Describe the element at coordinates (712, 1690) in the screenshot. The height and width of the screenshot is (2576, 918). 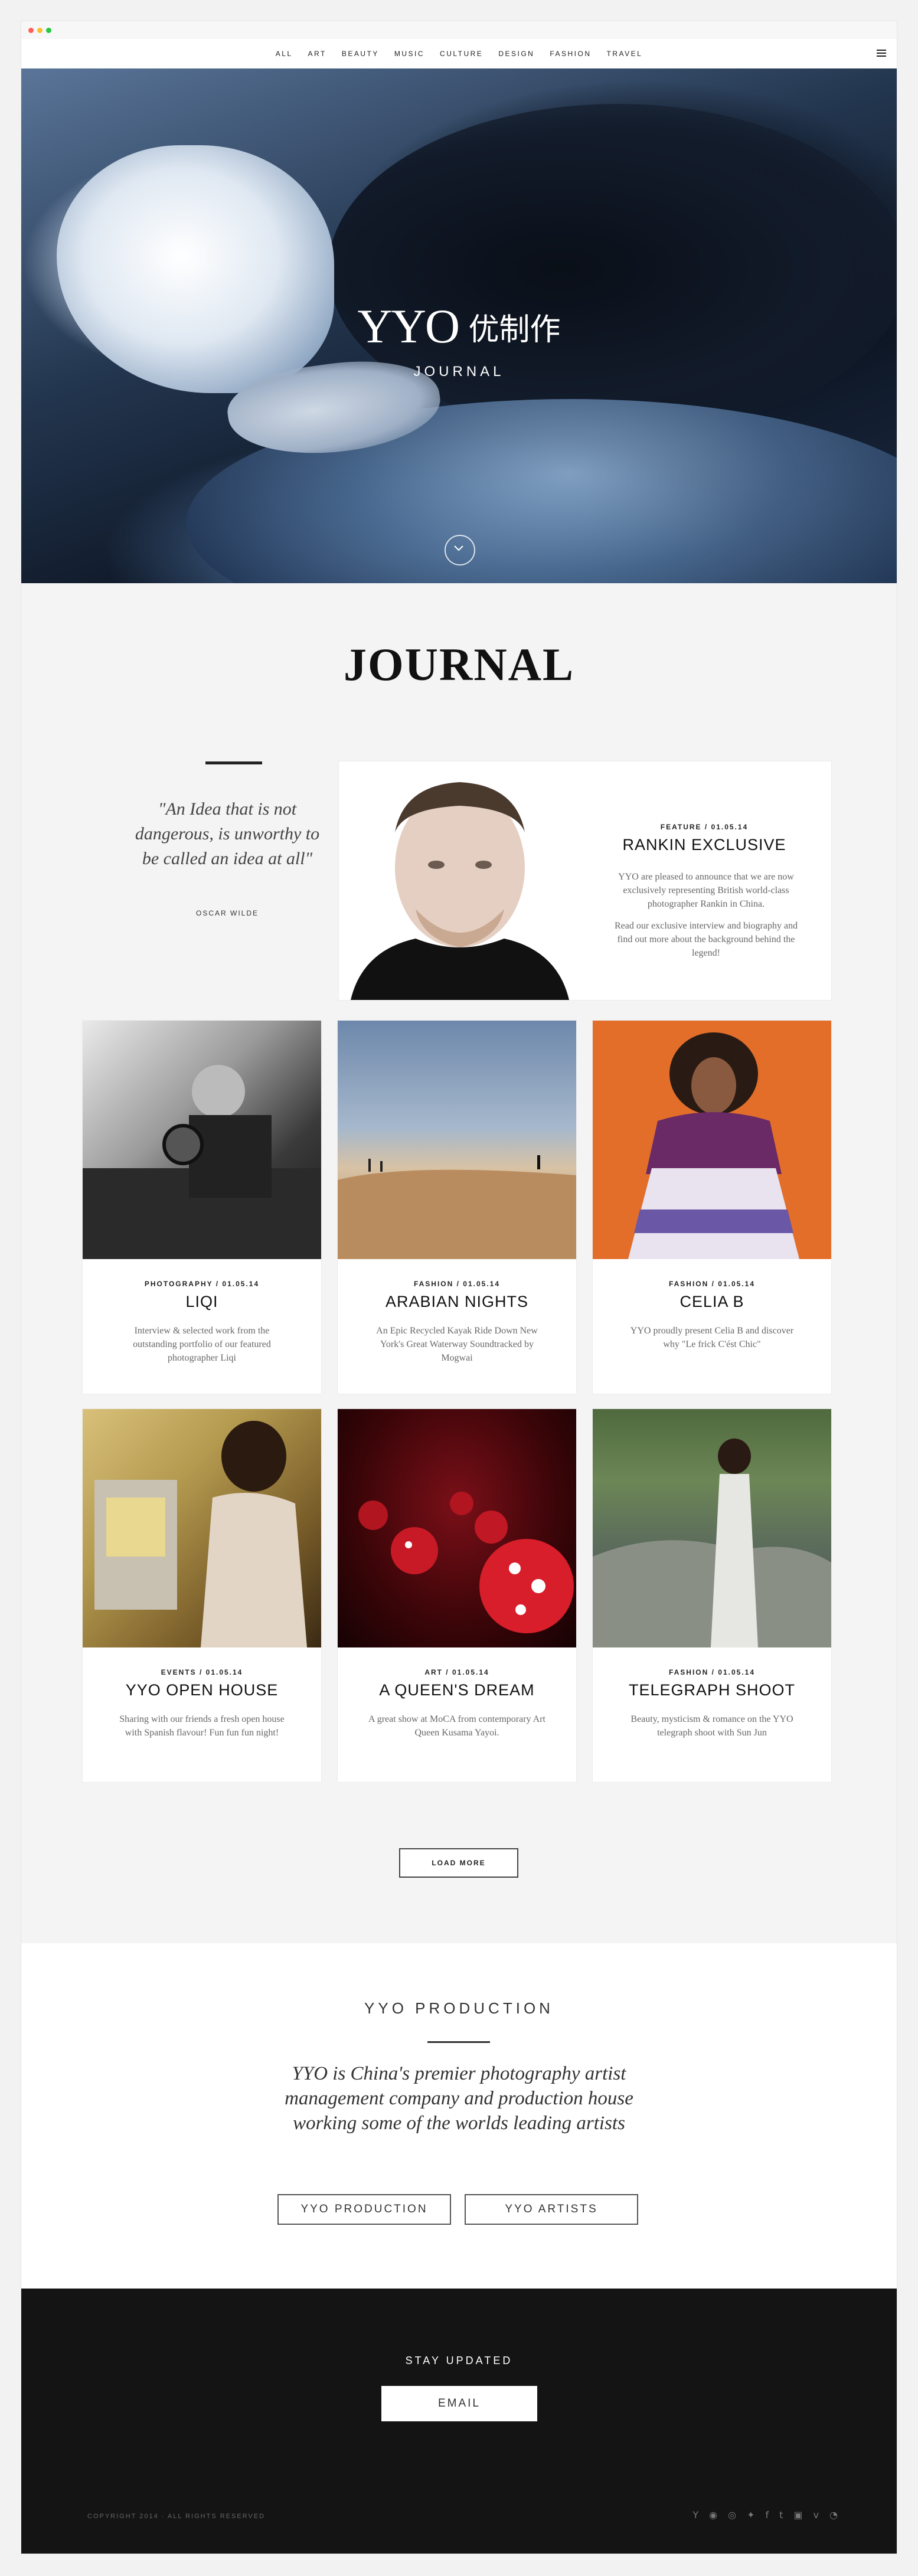
I see `card-title: TELEGRAPH SHOOT` at that location.